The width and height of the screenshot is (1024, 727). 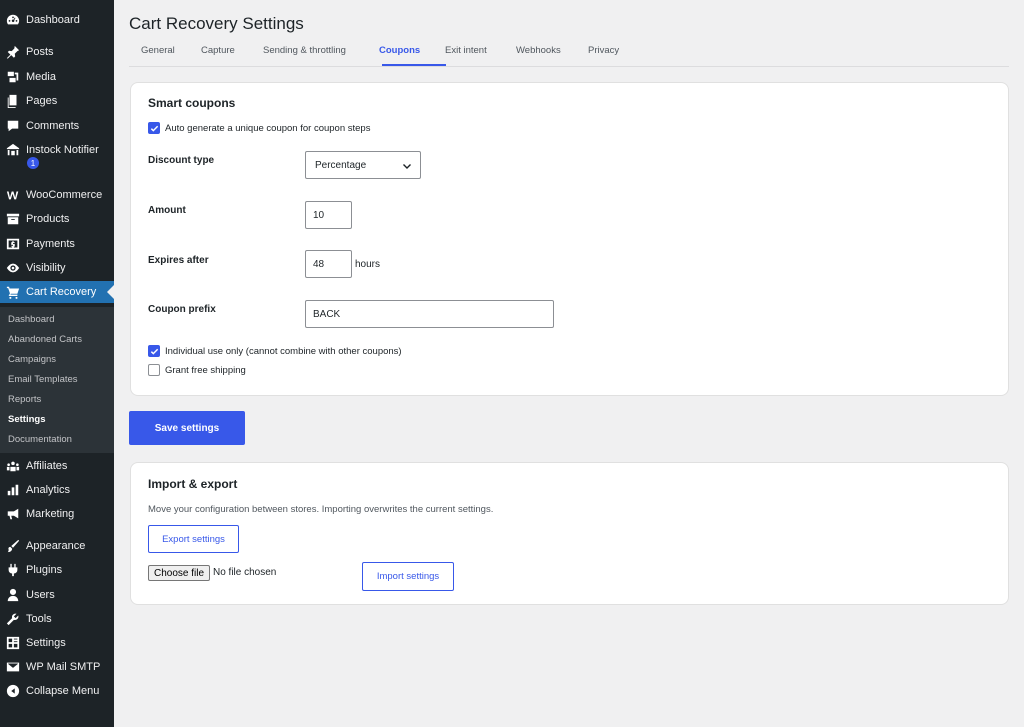 What do you see at coordinates (57, 643) in the screenshot?
I see `menu-item-settings: Settings` at bounding box center [57, 643].